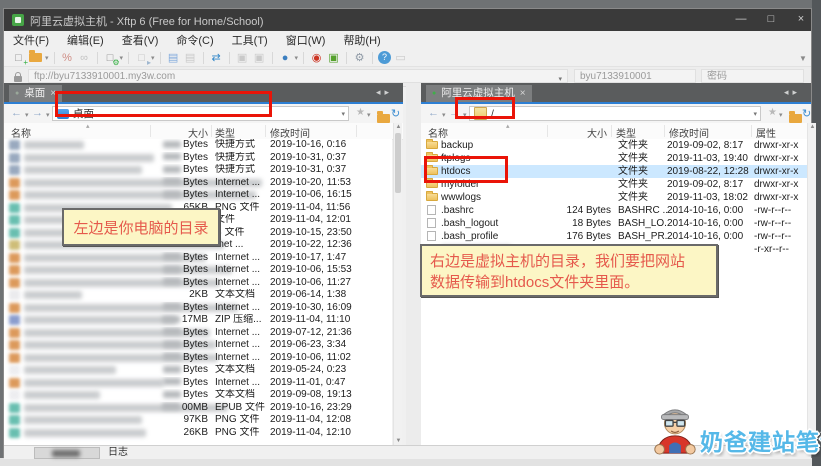 The height and width of the screenshot is (466, 821). I want to click on left-col-name: 名称, so click(21, 132).